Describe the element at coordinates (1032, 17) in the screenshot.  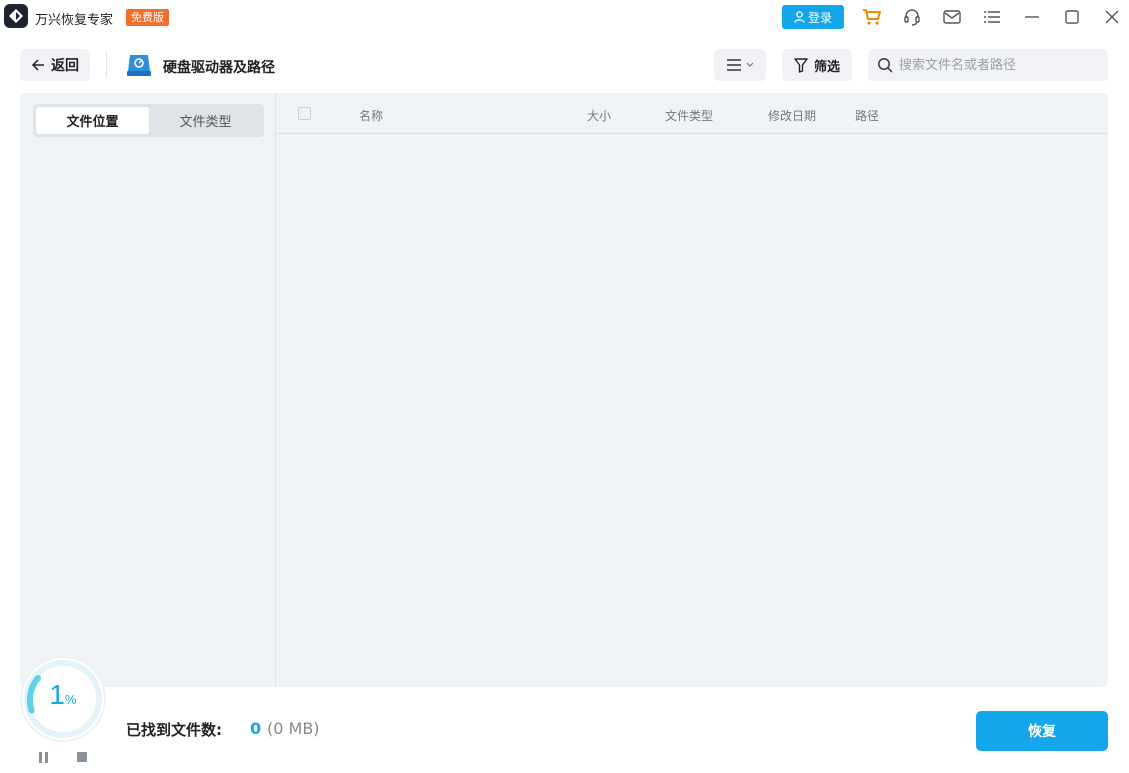
I see `minimize-icon` at that location.